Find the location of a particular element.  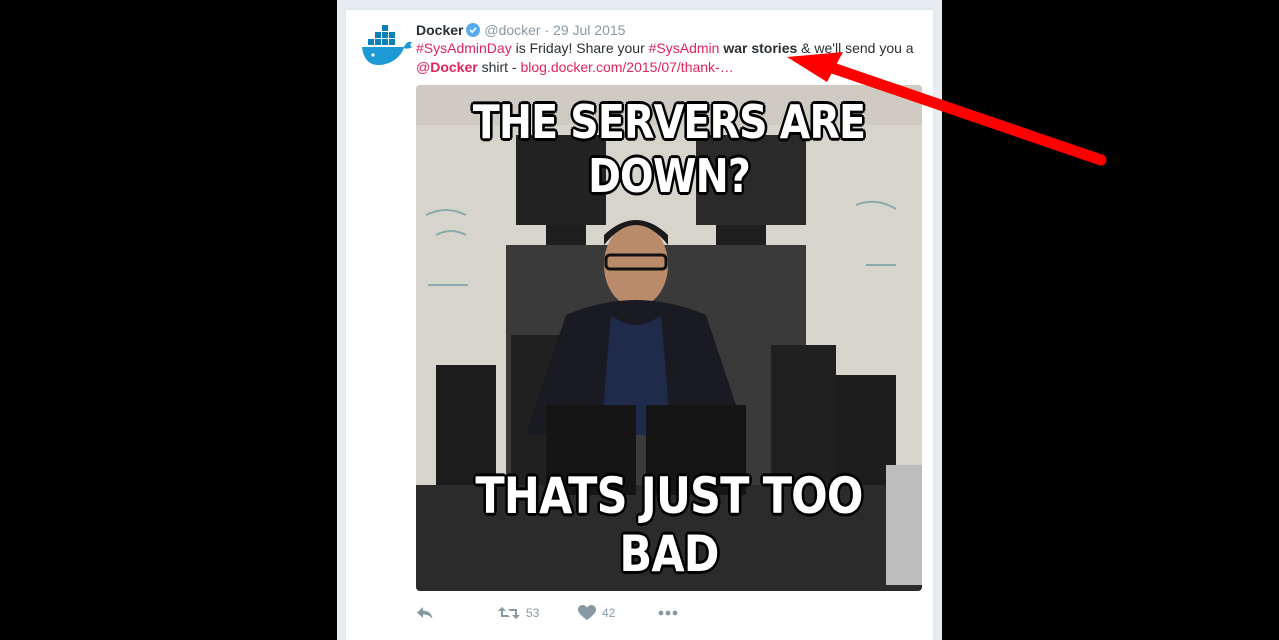

annotation-arrow is located at coordinates (947, 109).